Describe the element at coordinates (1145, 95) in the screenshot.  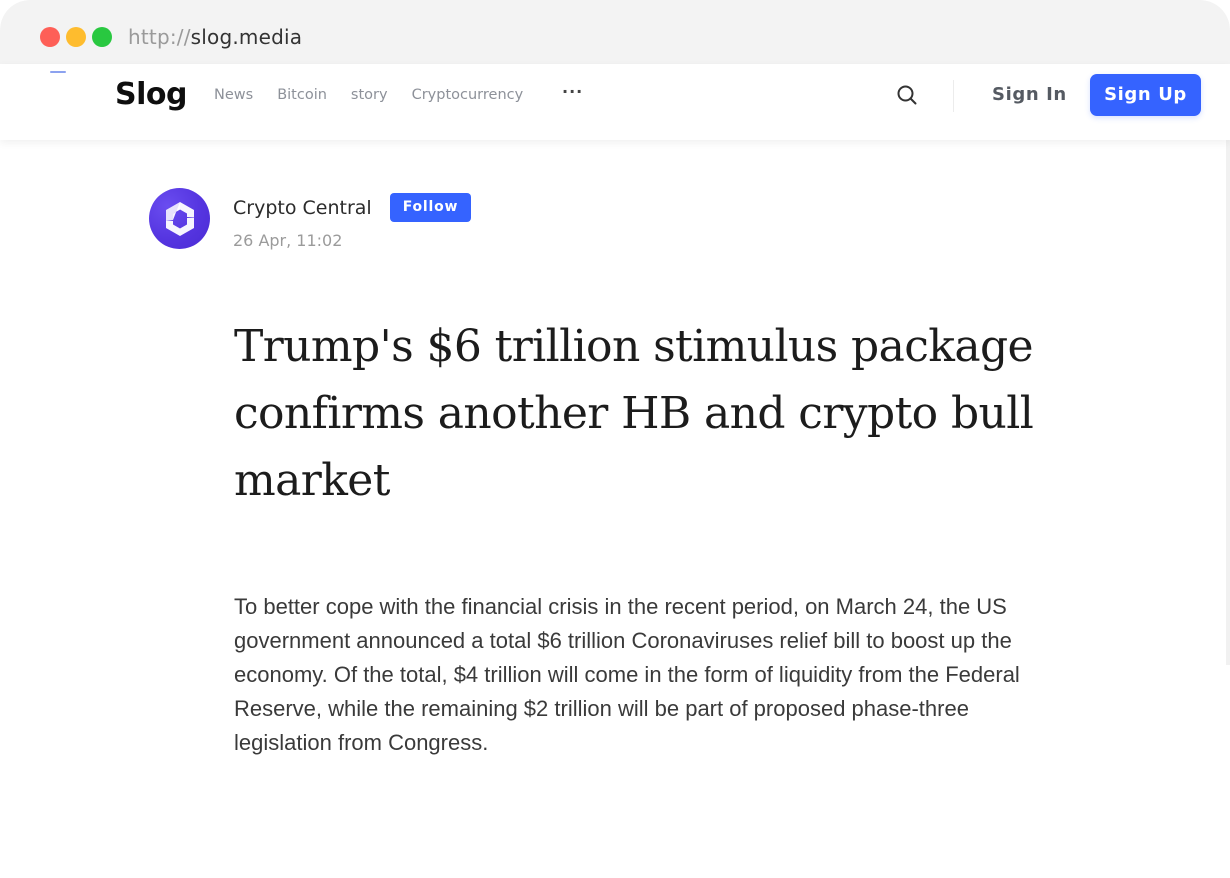
I see `sign-up-button: Sign Up` at that location.